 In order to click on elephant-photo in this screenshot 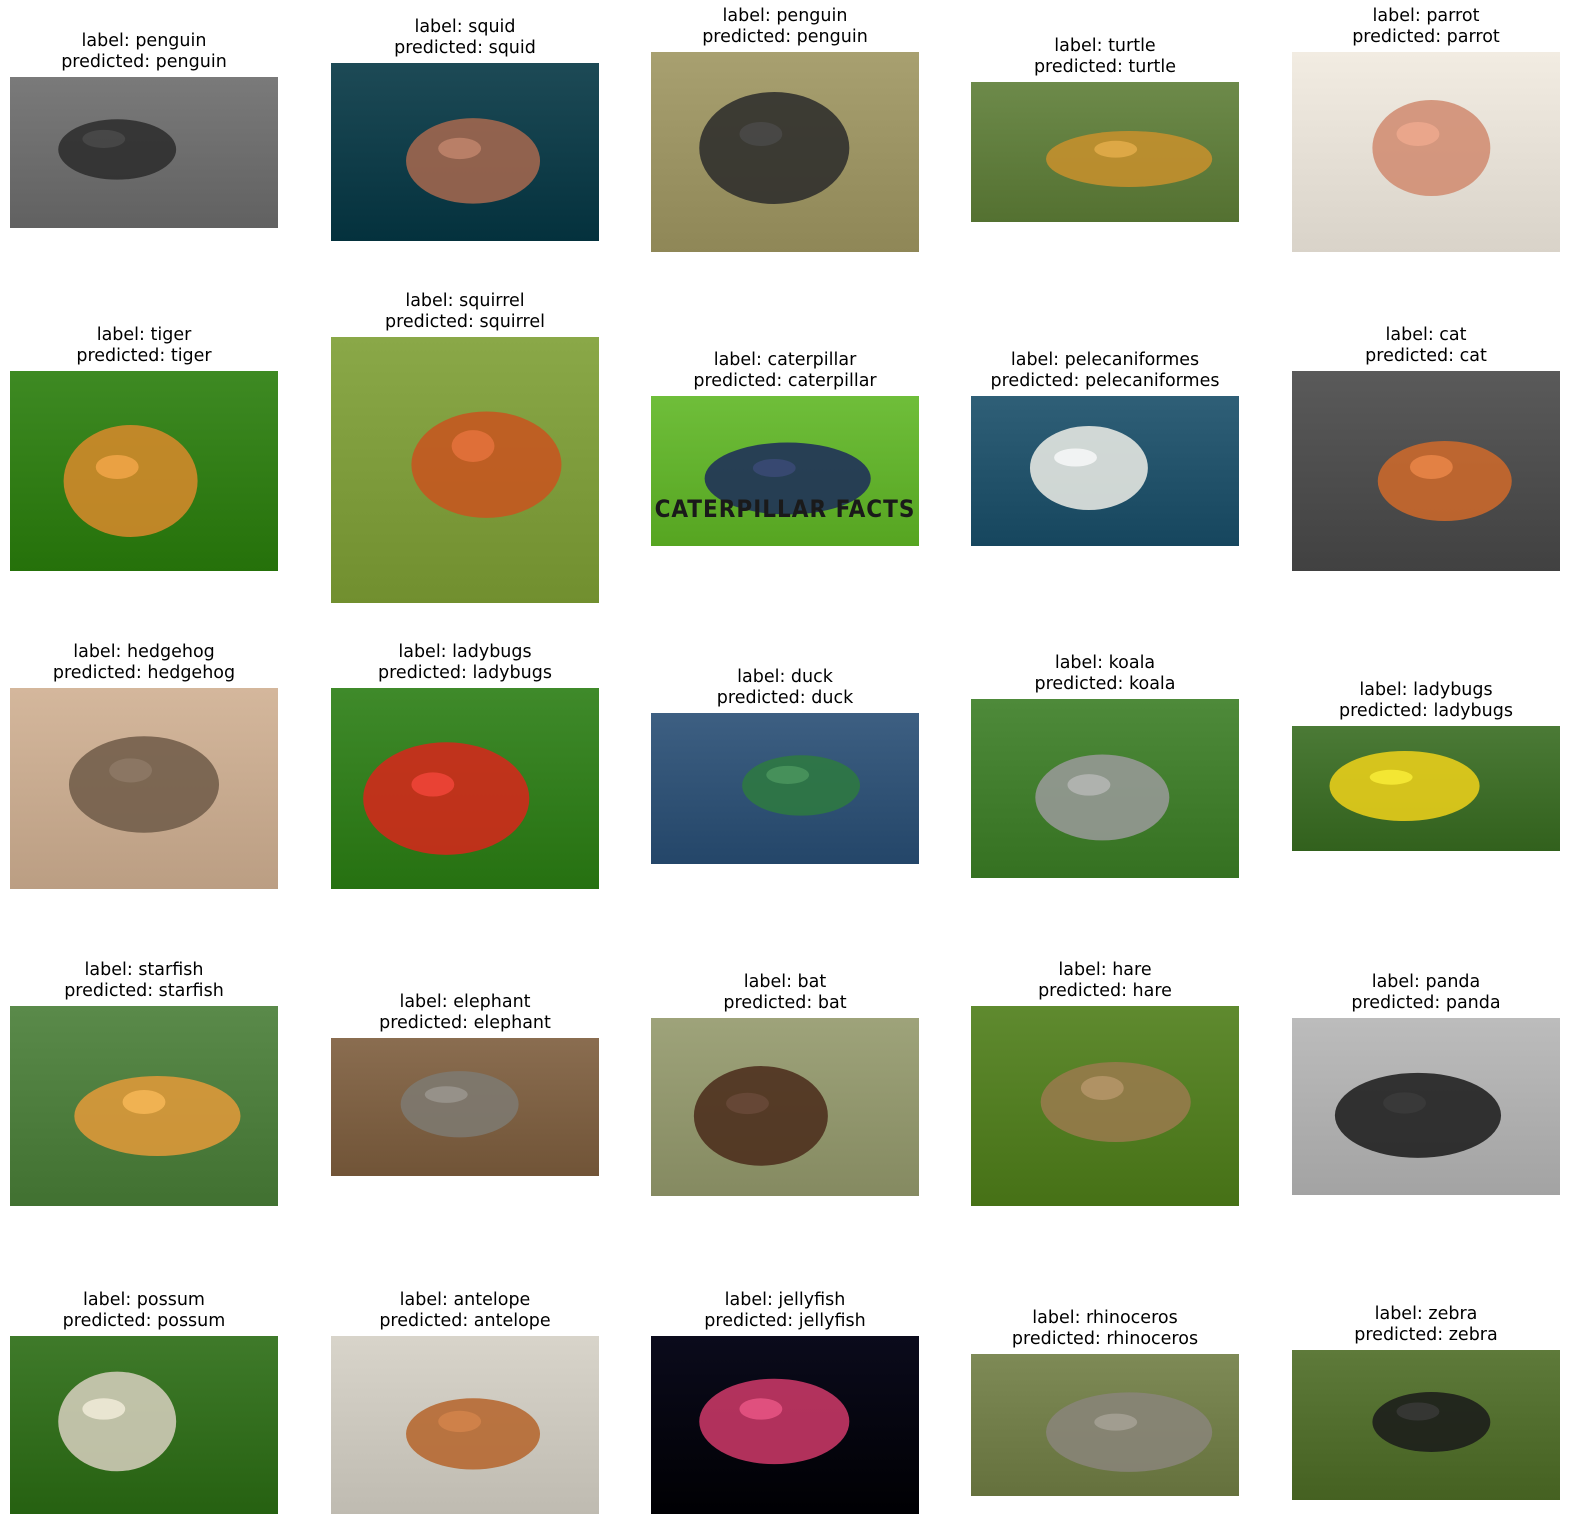, I will do `click(465, 1107)`.